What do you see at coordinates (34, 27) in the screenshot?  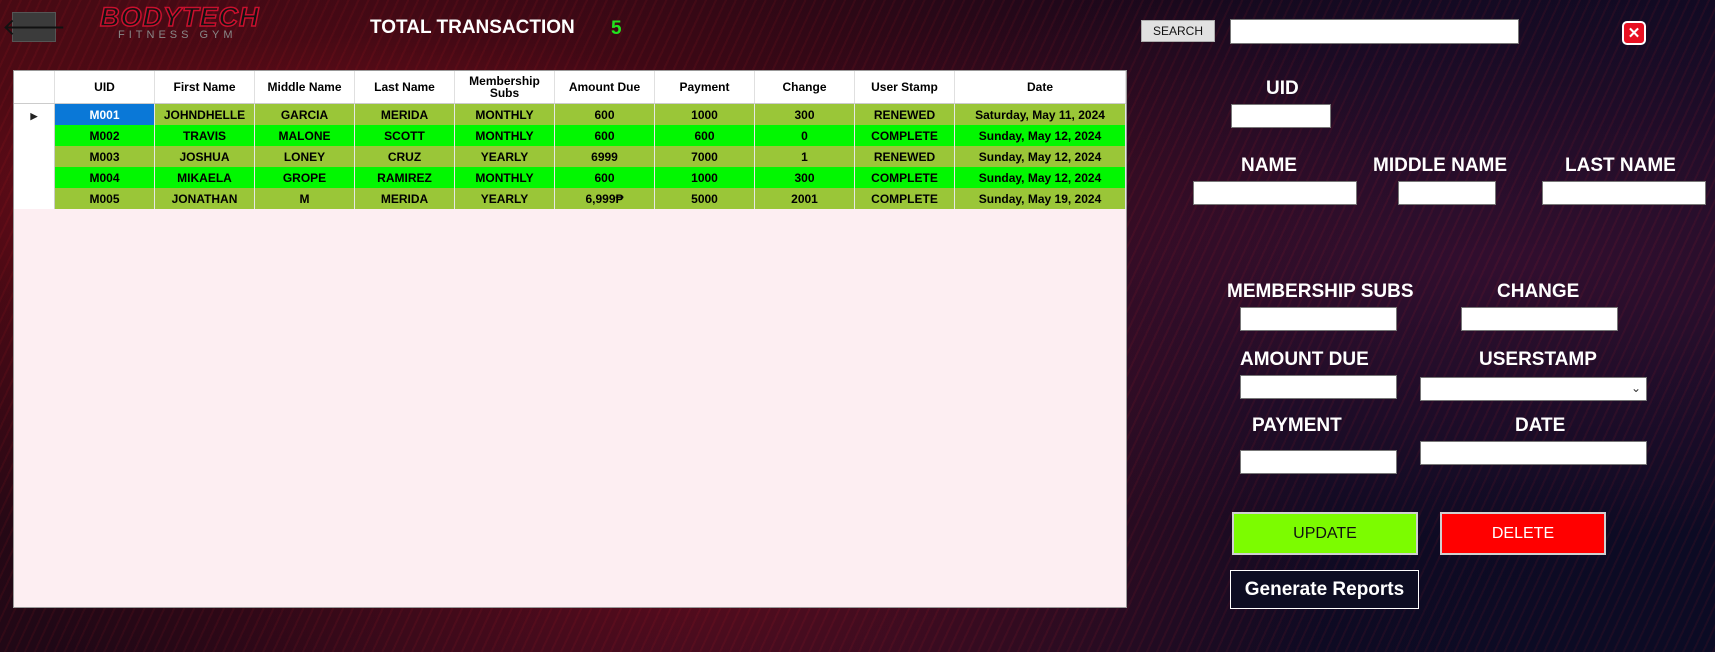 I see `back-button: 🡐` at bounding box center [34, 27].